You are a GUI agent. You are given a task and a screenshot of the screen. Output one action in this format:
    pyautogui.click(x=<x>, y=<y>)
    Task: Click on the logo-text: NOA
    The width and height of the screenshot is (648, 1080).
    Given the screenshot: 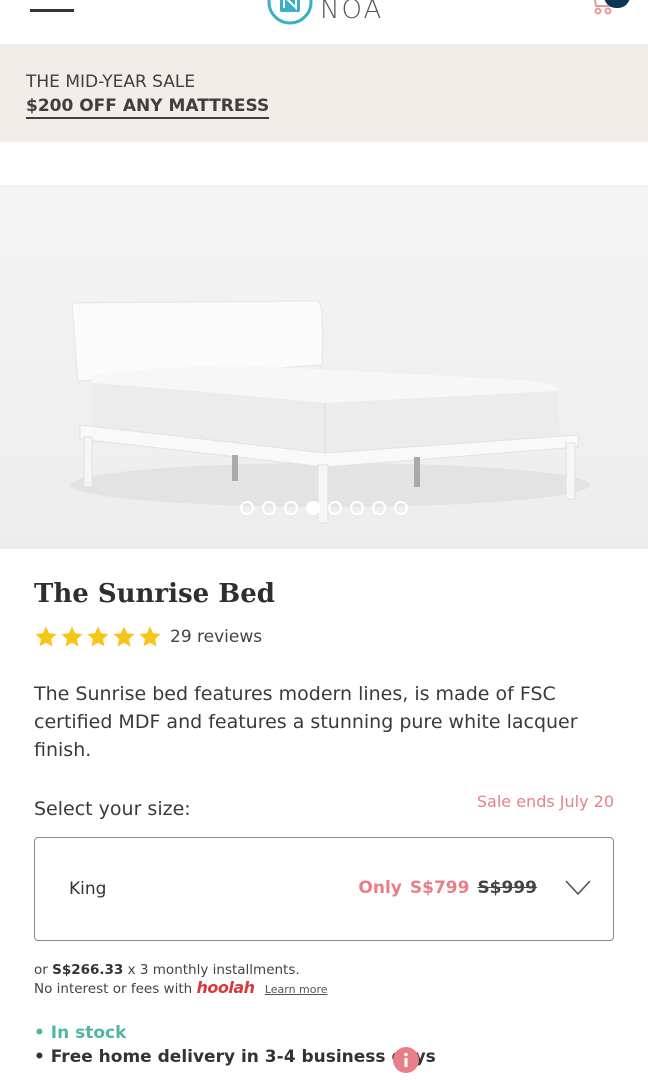 What is the action you would take?
    pyautogui.click(x=352, y=12)
    